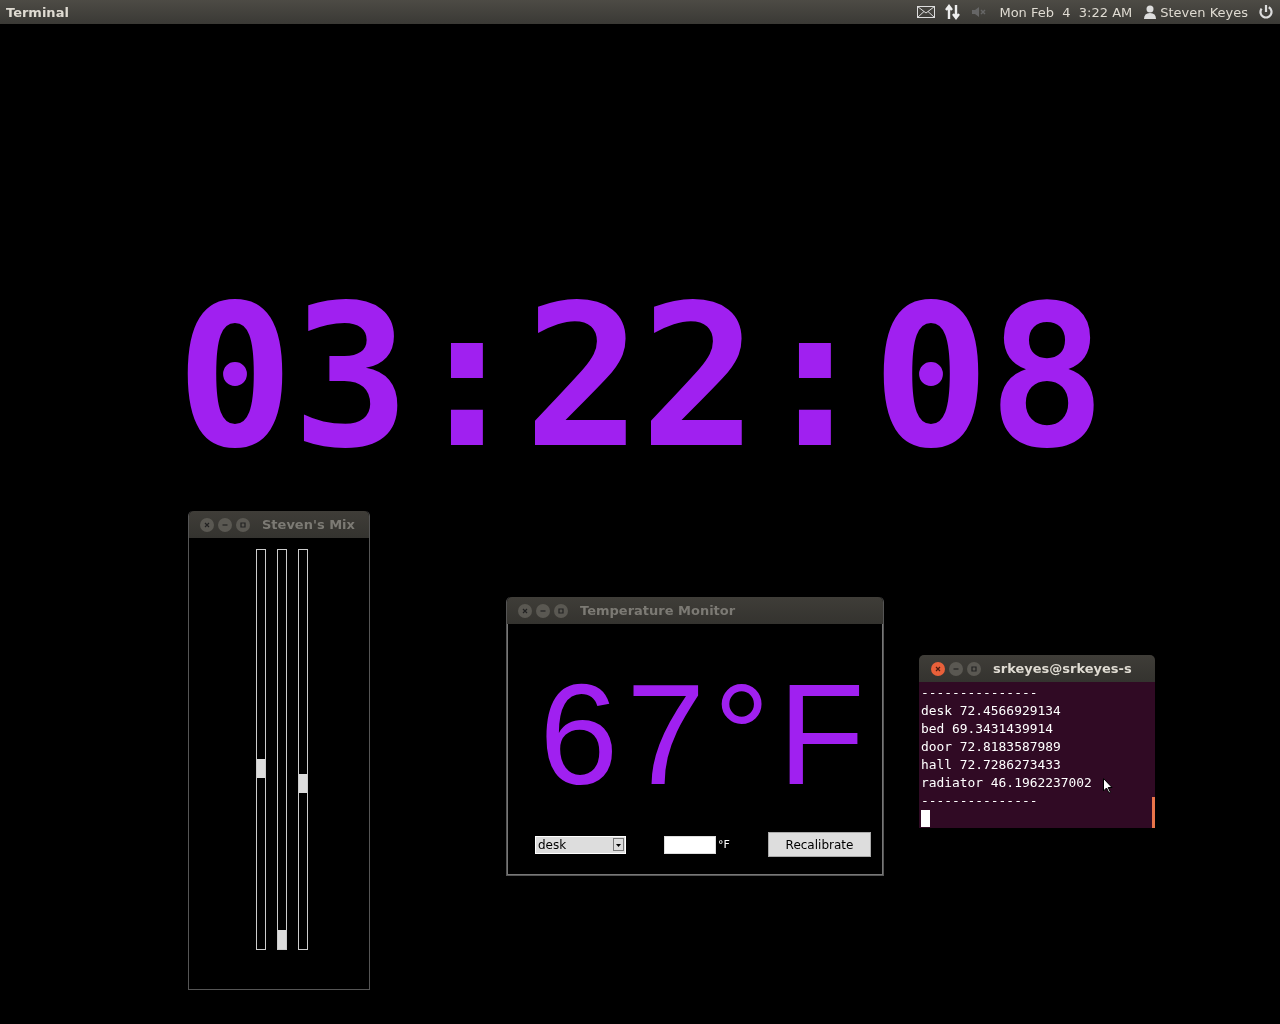 This screenshot has height=1024, width=1280. I want to click on recalibrate-button: Recalibrate, so click(819, 844).